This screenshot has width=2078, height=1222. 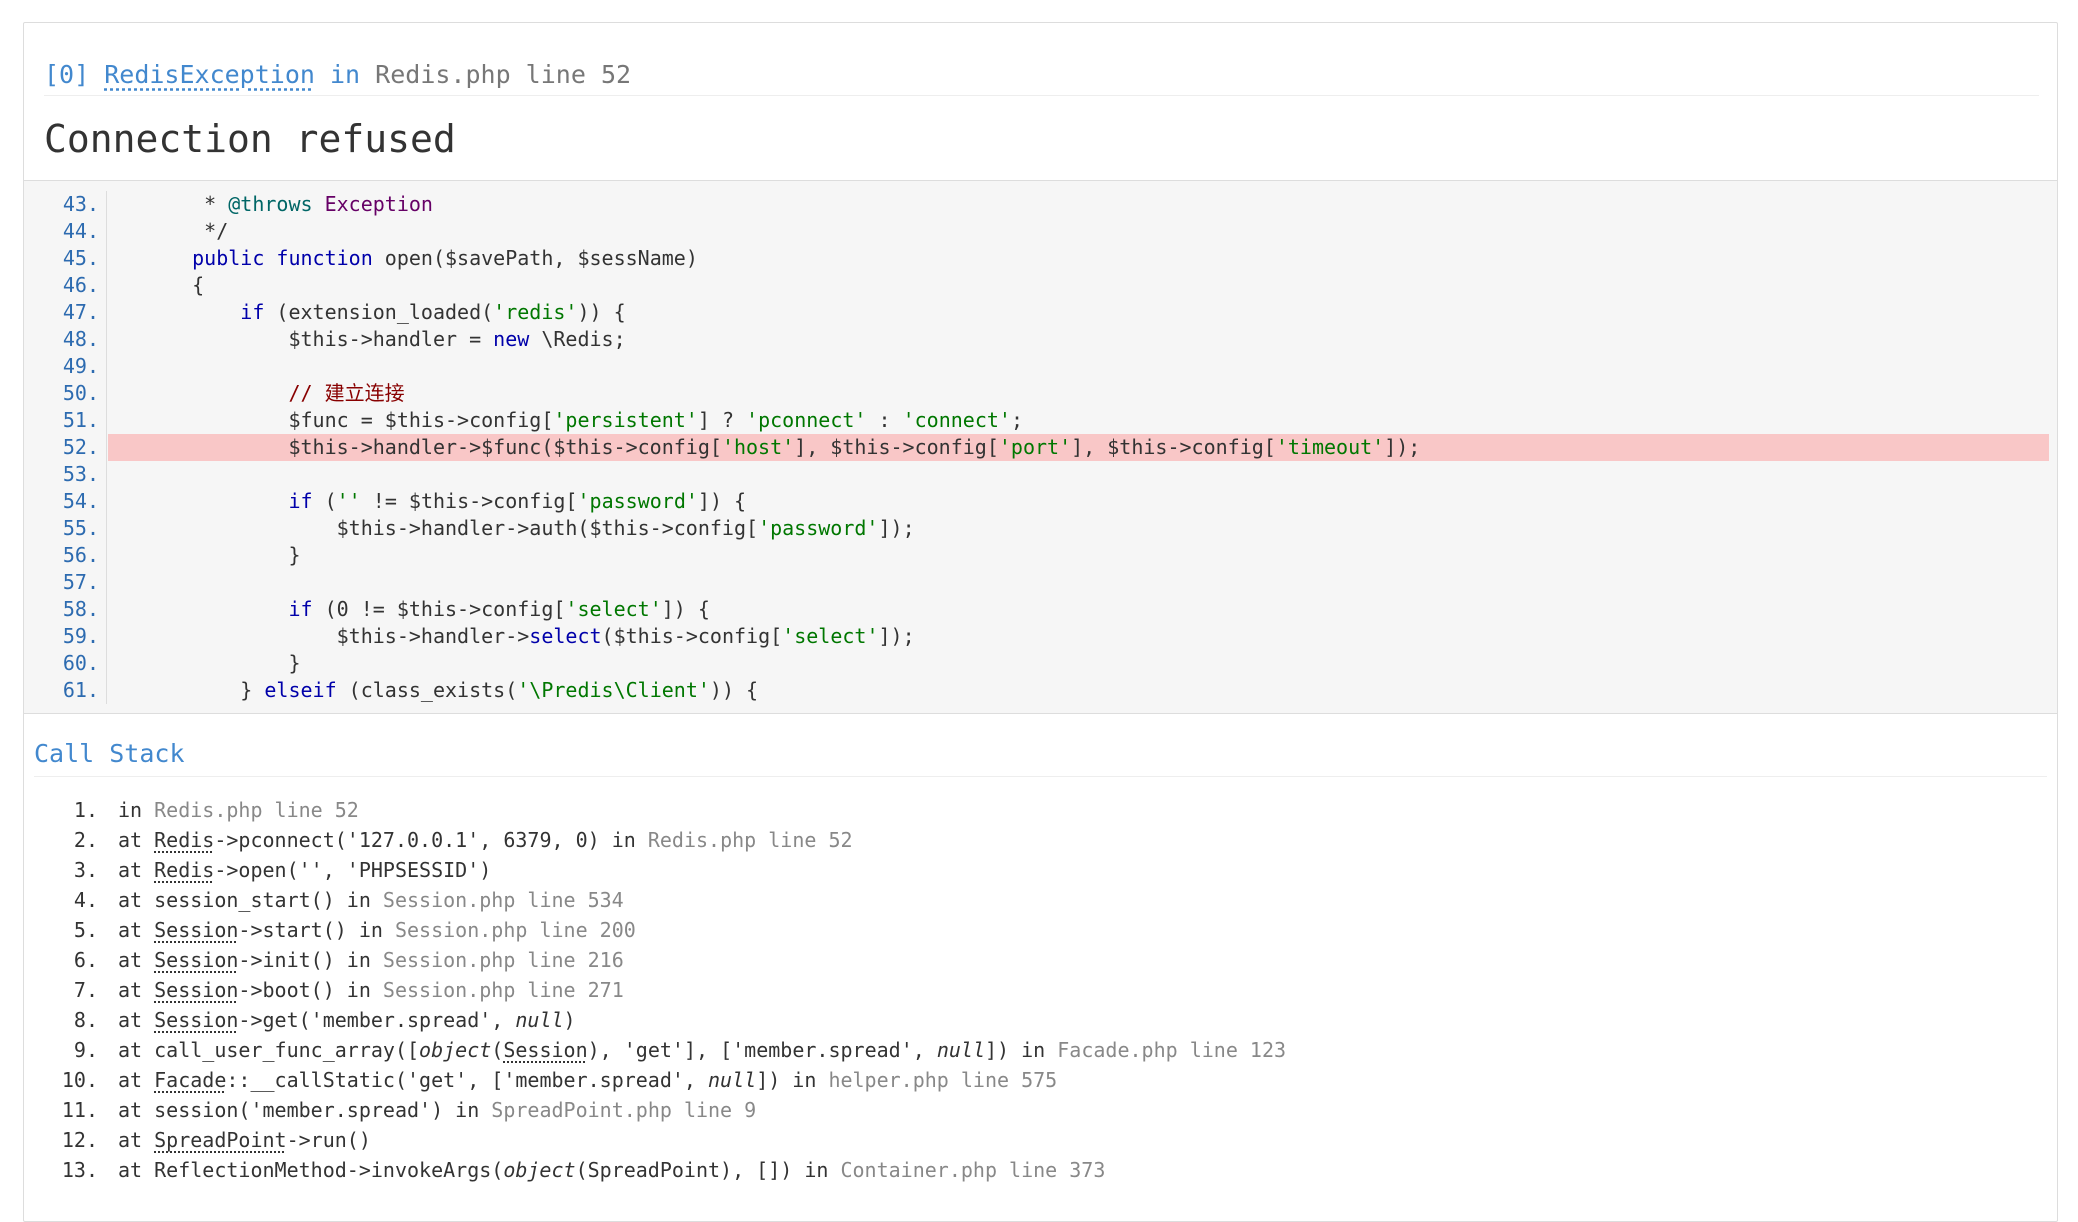 What do you see at coordinates (1035, 447) in the screenshot?
I see `code-token: 'port'` at bounding box center [1035, 447].